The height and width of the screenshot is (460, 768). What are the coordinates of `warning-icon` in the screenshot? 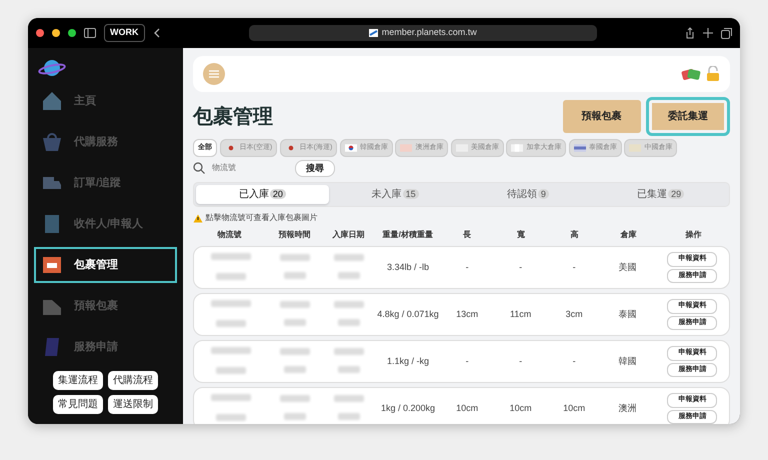 It's located at (198, 218).